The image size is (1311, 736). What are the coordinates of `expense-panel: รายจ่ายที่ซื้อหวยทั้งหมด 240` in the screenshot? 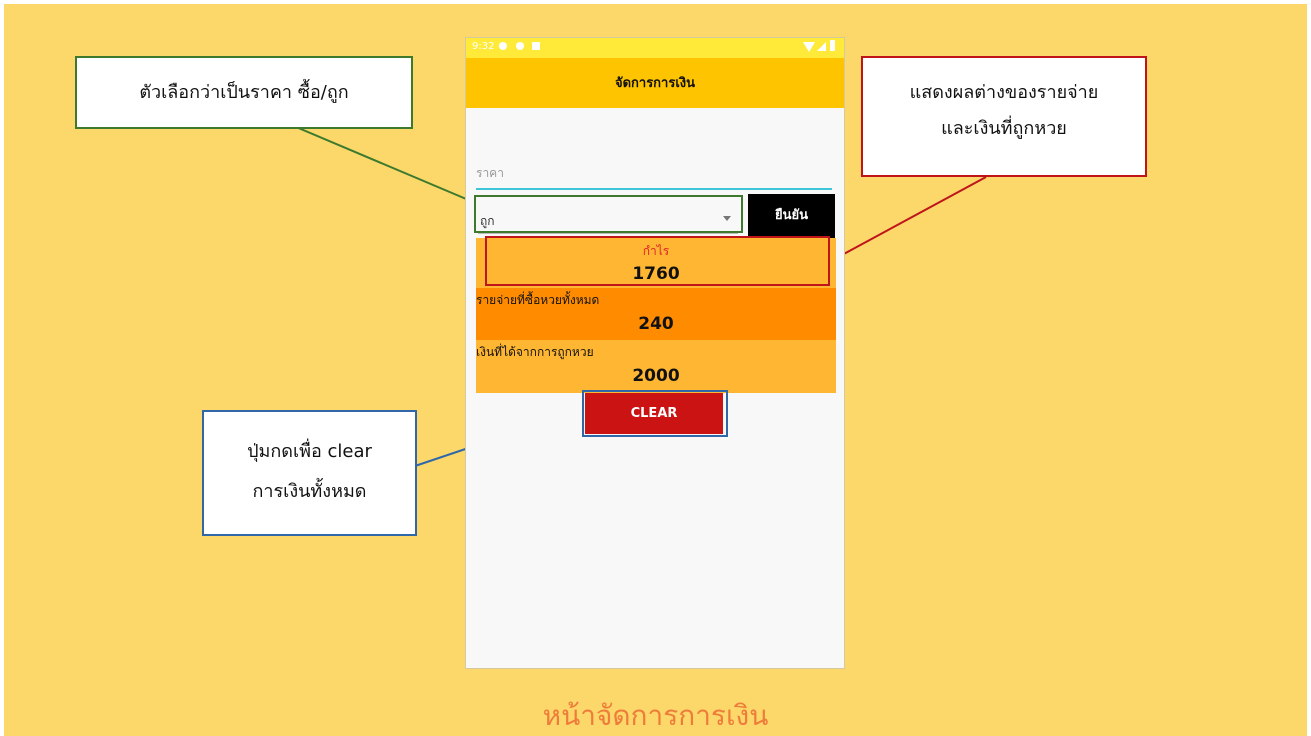 It's located at (656, 314).